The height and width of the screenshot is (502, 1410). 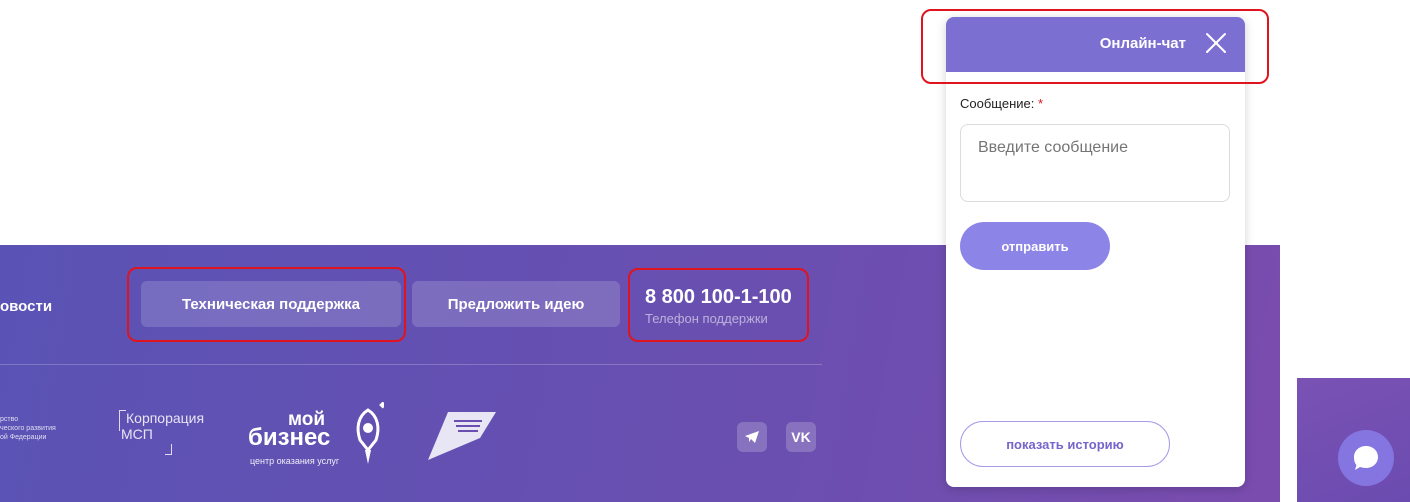 What do you see at coordinates (1035, 246) in the screenshot?
I see `send-button: отправить` at bounding box center [1035, 246].